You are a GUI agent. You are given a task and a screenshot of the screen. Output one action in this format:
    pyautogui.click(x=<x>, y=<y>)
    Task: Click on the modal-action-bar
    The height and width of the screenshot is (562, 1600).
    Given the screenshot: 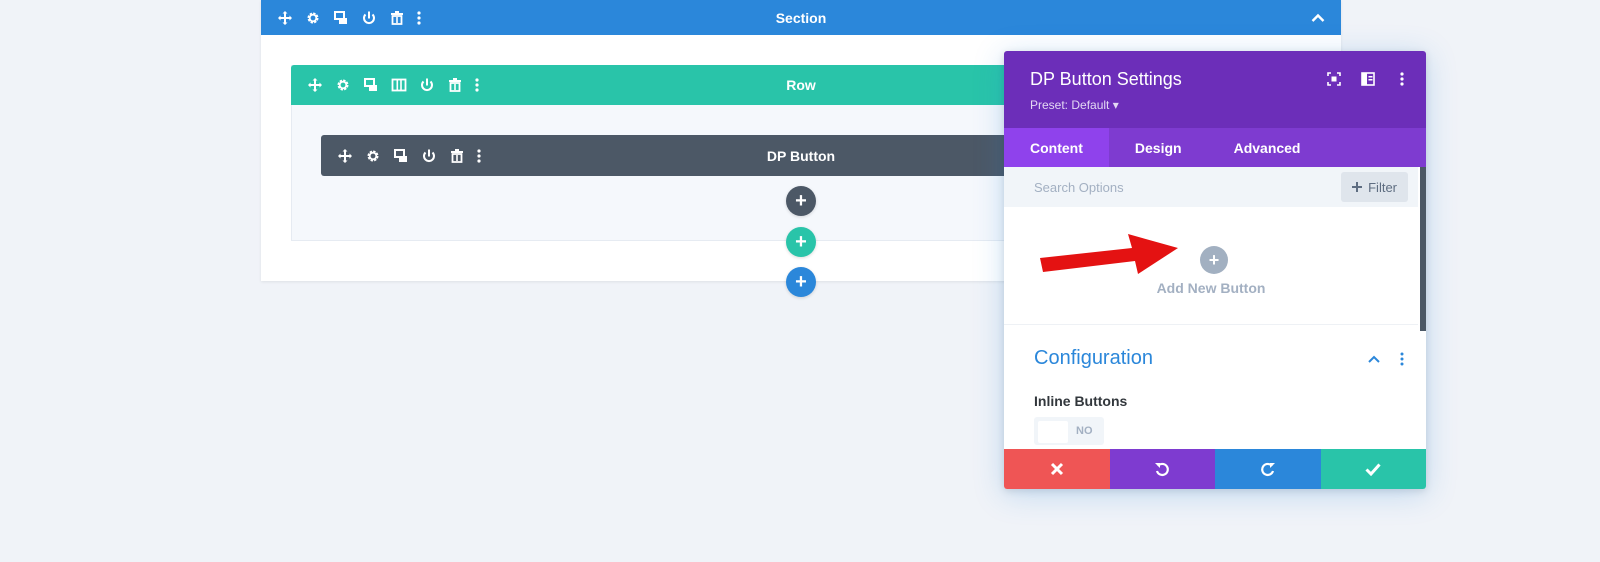 What is the action you would take?
    pyautogui.click(x=1215, y=469)
    